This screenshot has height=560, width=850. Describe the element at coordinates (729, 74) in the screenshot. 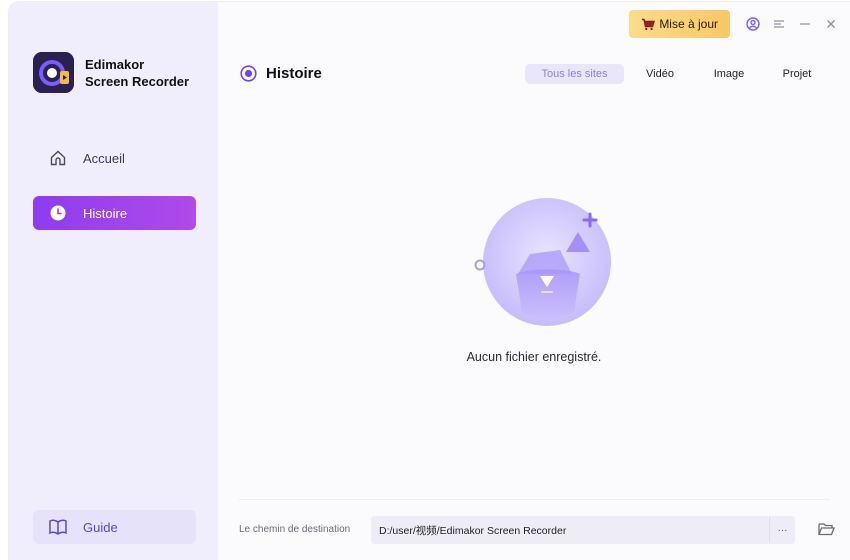

I see `tab-image: Image` at that location.